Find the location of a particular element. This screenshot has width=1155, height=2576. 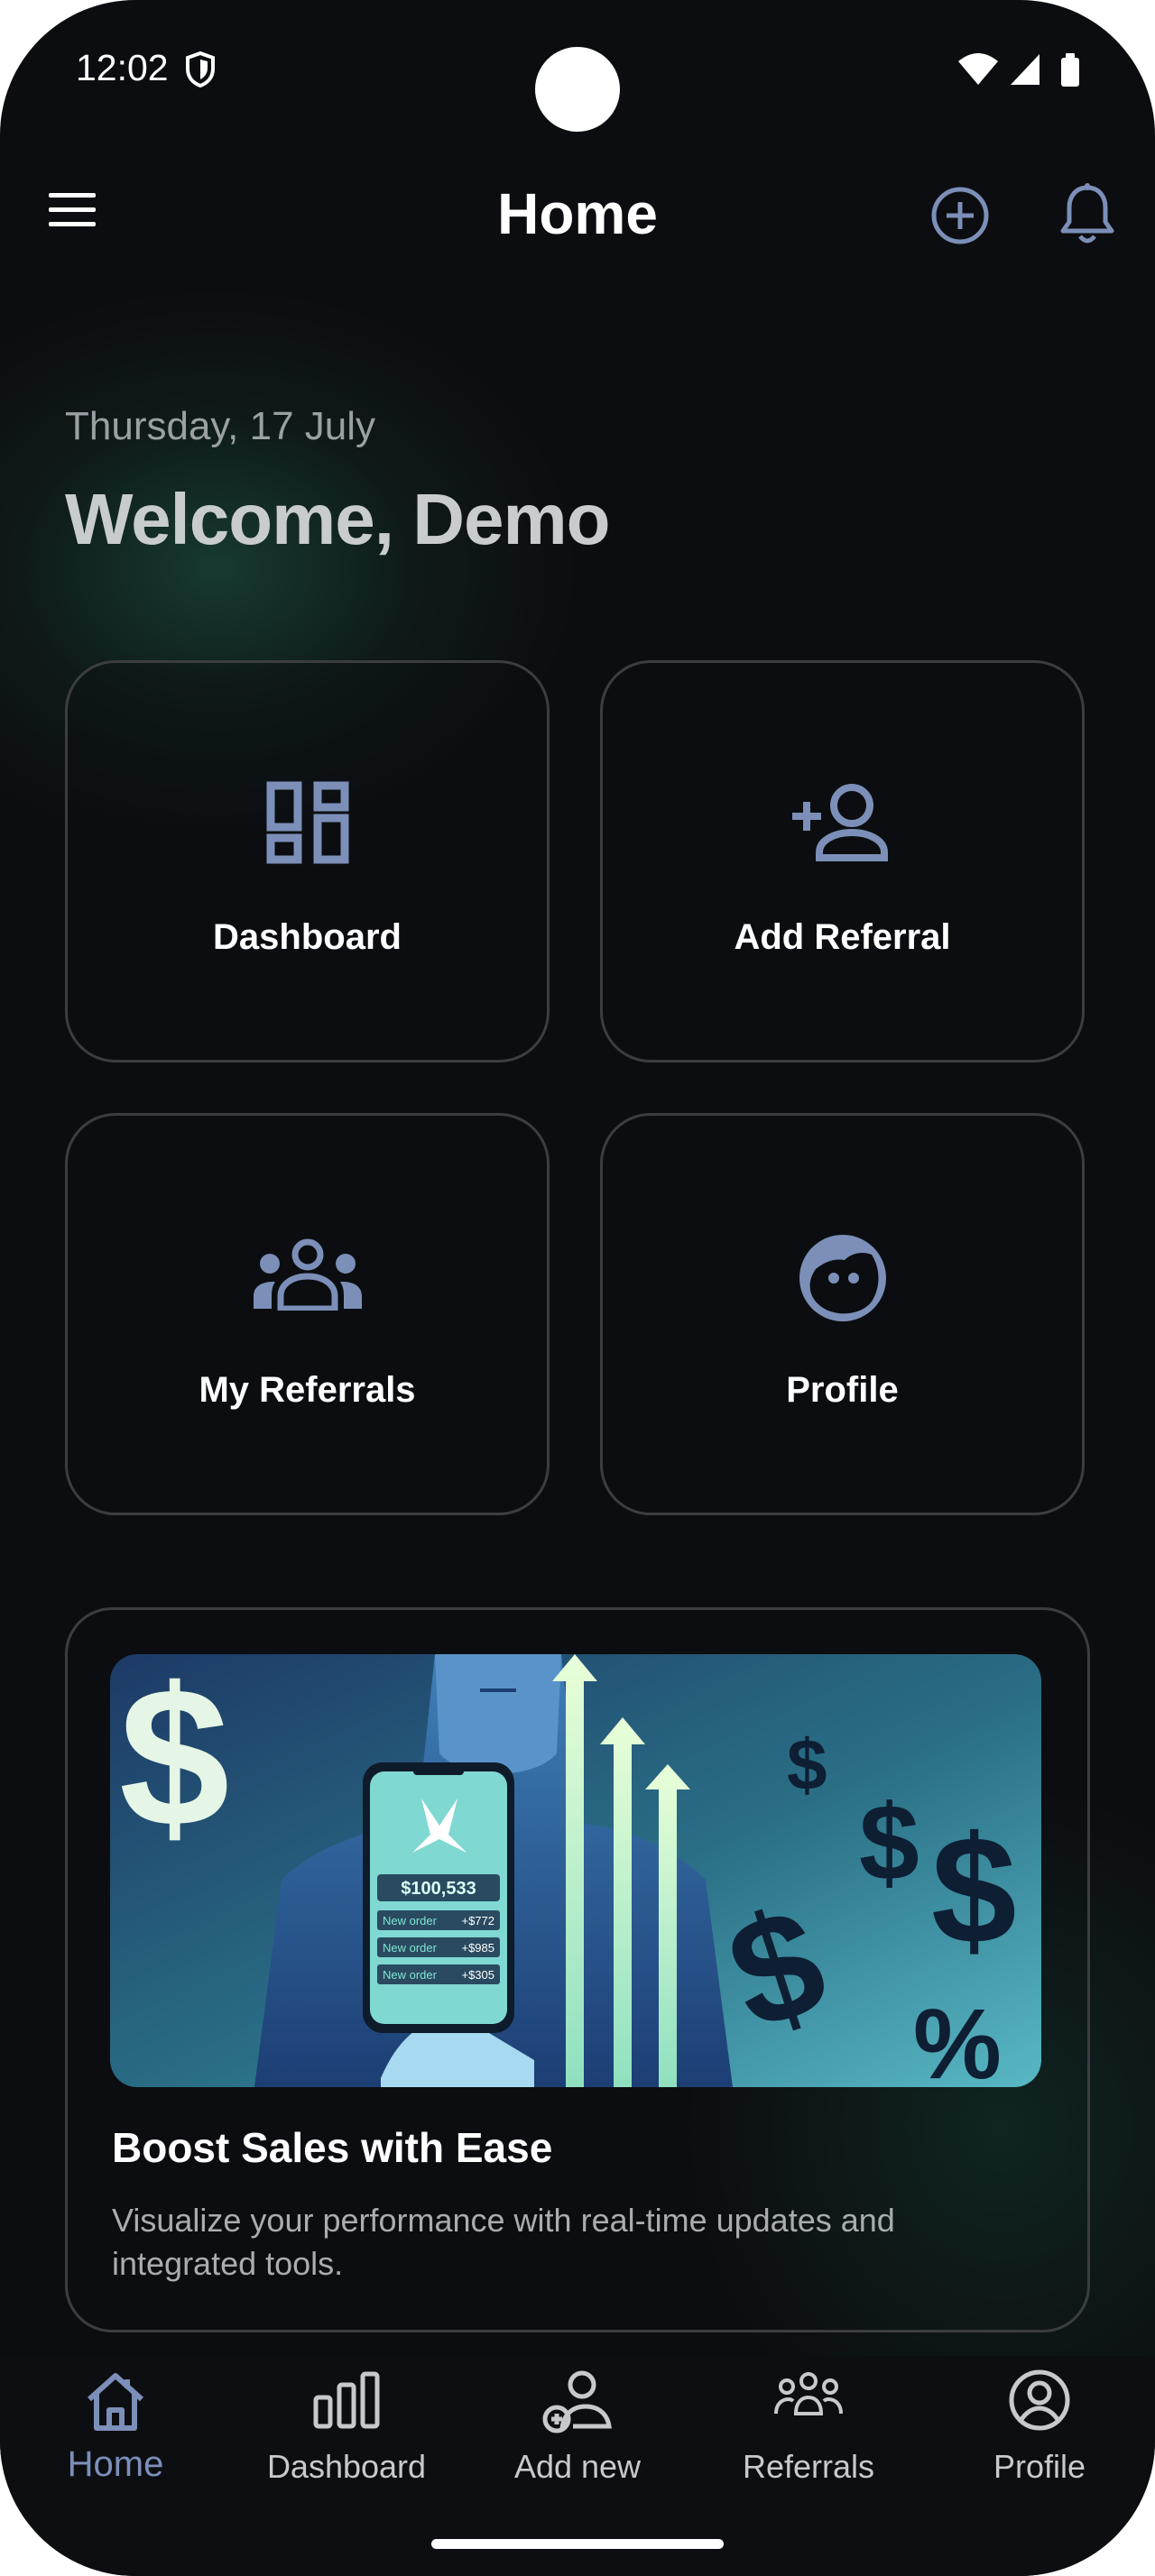

nav-profile: Profile is located at coordinates (1039, 2432).